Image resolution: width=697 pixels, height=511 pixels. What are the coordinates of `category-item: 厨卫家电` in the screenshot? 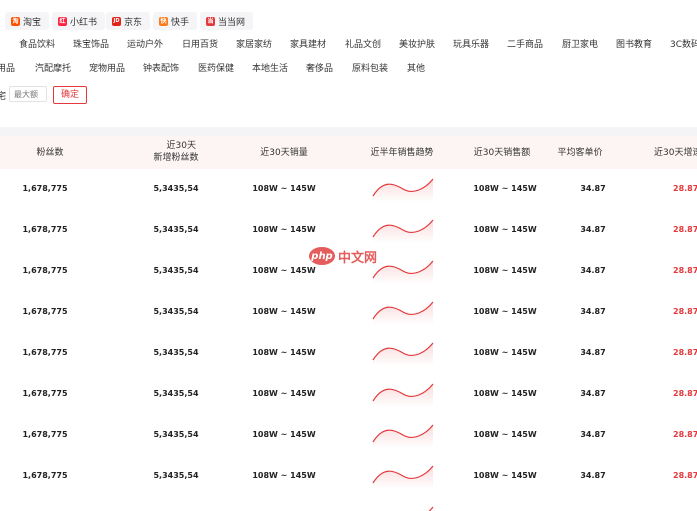 It's located at (580, 45).